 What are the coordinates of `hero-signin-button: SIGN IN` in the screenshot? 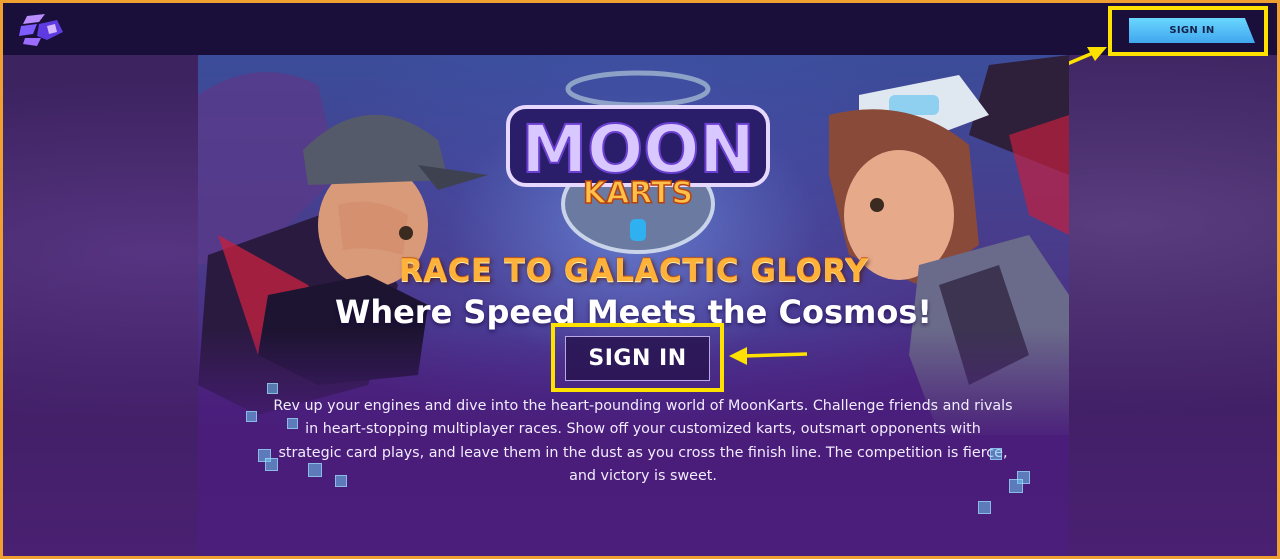 It's located at (637, 358).